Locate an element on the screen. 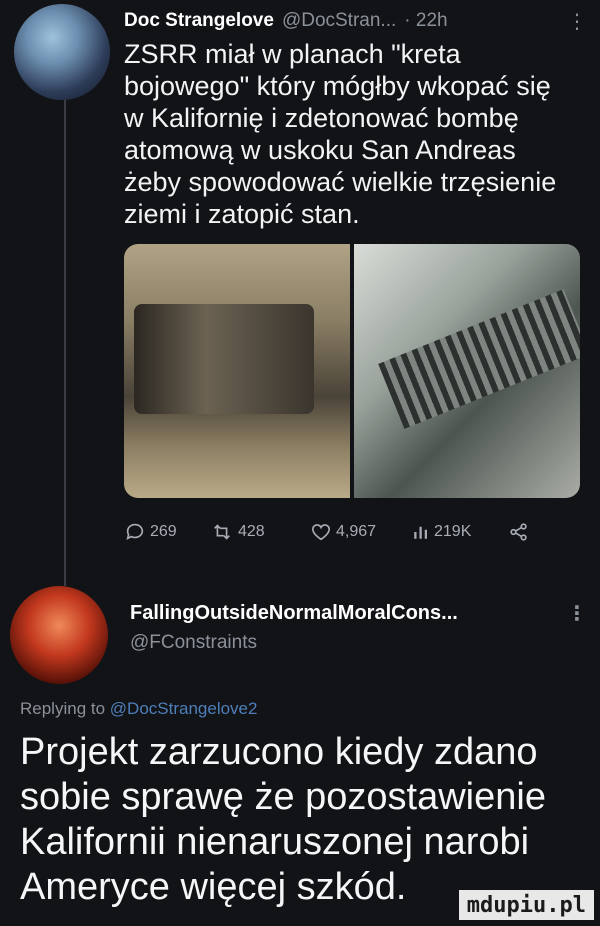 The height and width of the screenshot is (926, 600). media-image-mole-machine is located at coordinates (467, 371).